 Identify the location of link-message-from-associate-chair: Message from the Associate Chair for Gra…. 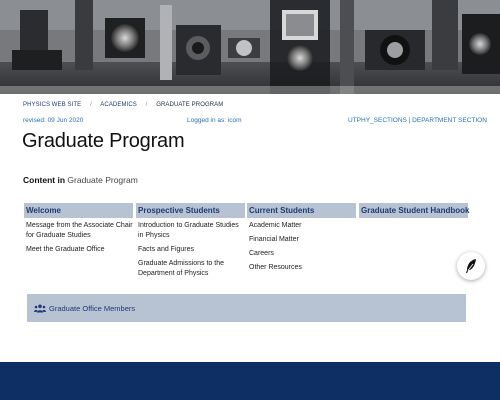
(78, 231).